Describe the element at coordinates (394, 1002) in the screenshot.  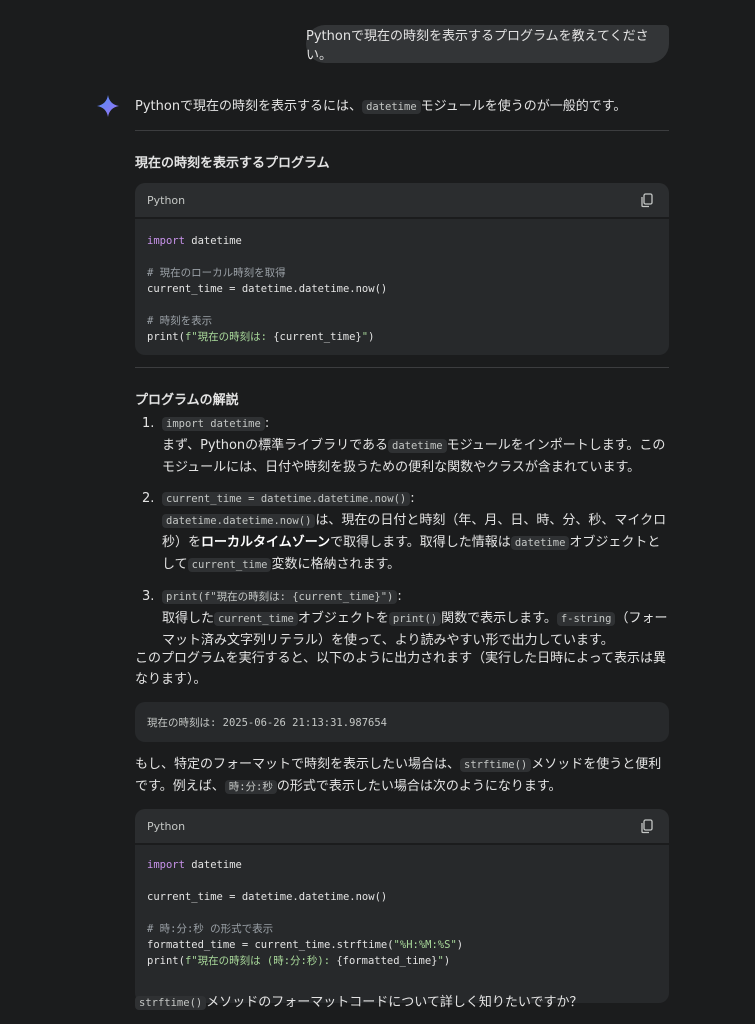
I see `closing-text: メソッドのフォーマットコードについて詳しく知りたいですか？` at that location.